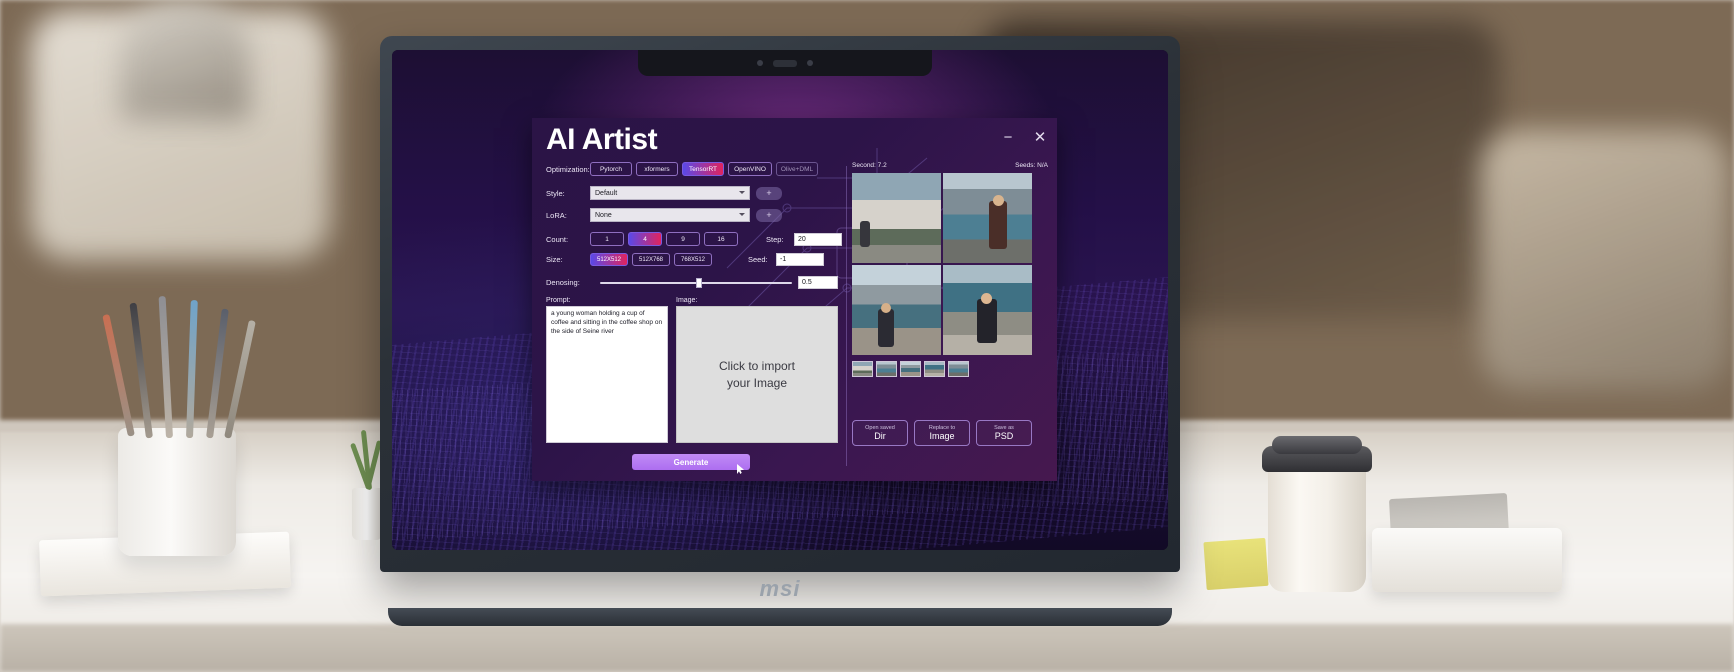 This screenshot has height=672, width=1734. Describe the element at coordinates (606, 193) in the screenshot. I see `style-value: Default` at that location.